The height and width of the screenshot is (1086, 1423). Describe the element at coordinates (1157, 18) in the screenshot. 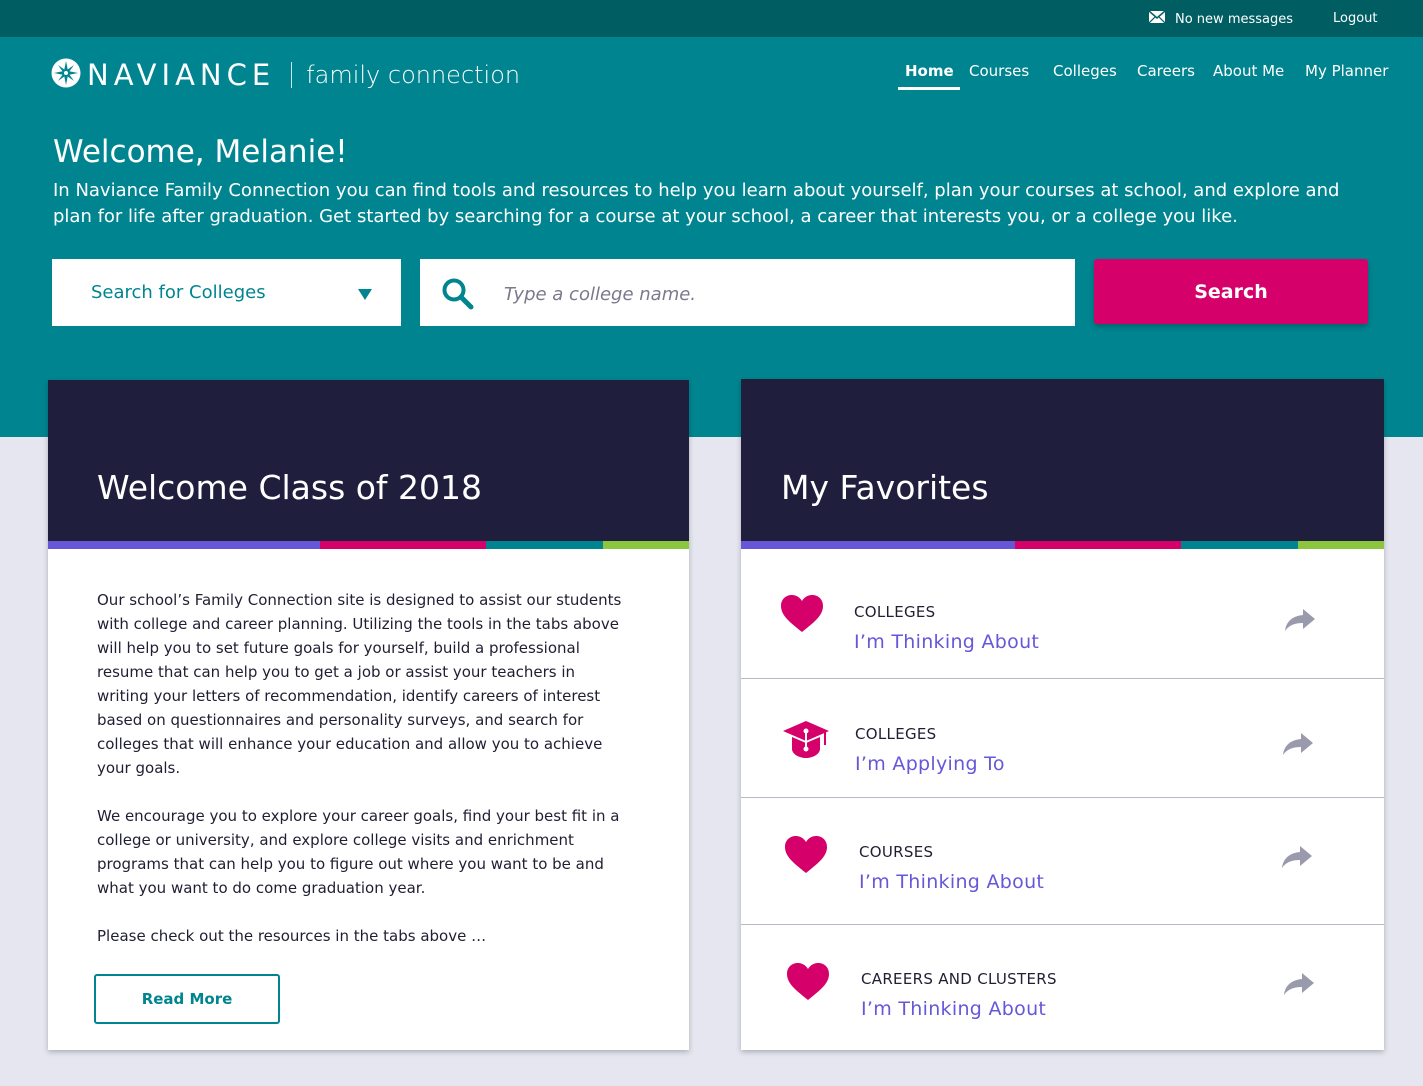

I see `envelope-icon` at that location.